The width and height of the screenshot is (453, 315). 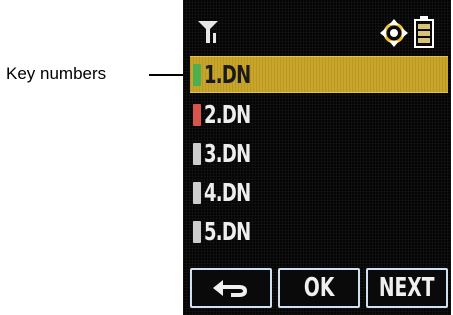 I want to click on list-item-label: 2.DN, so click(x=227, y=114).